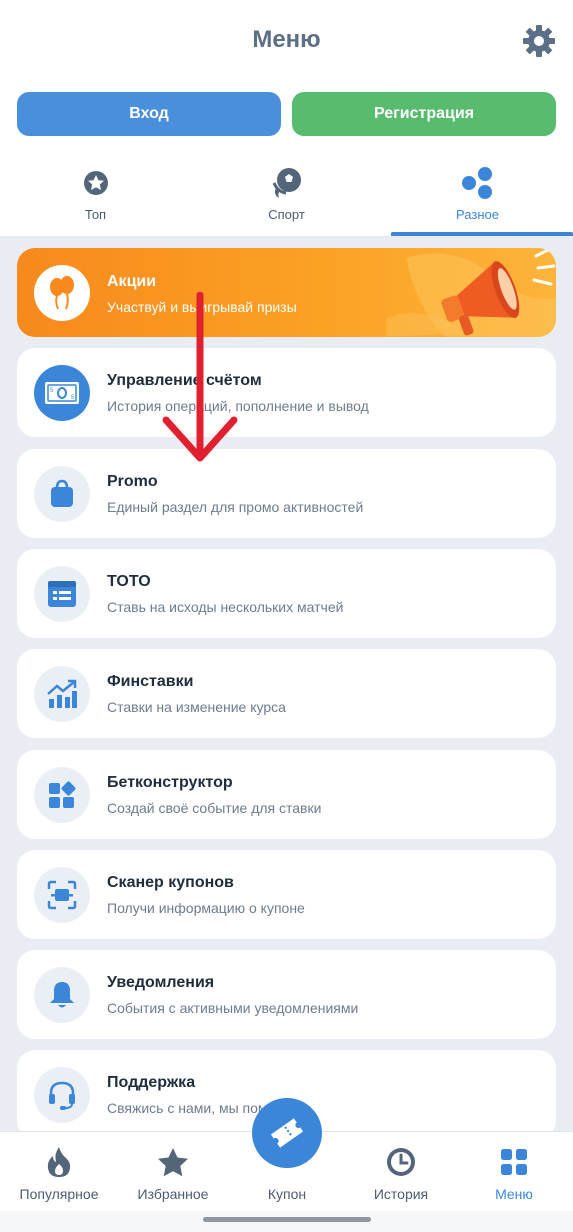 The width and height of the screenshot is (573, 1232). What do you see at coordinates (62, 594) in the screenshot?
I see `toto-list-icon` at bounding box center [62, 594].